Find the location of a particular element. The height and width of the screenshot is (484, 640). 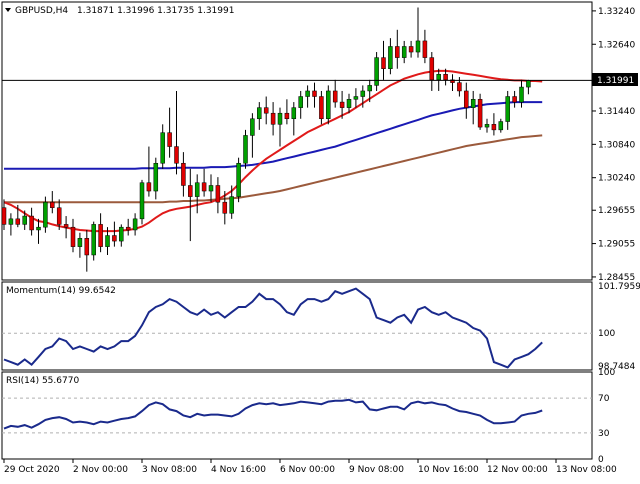

price-tick-label: 1.32640 is located at coordinates (616, 45).